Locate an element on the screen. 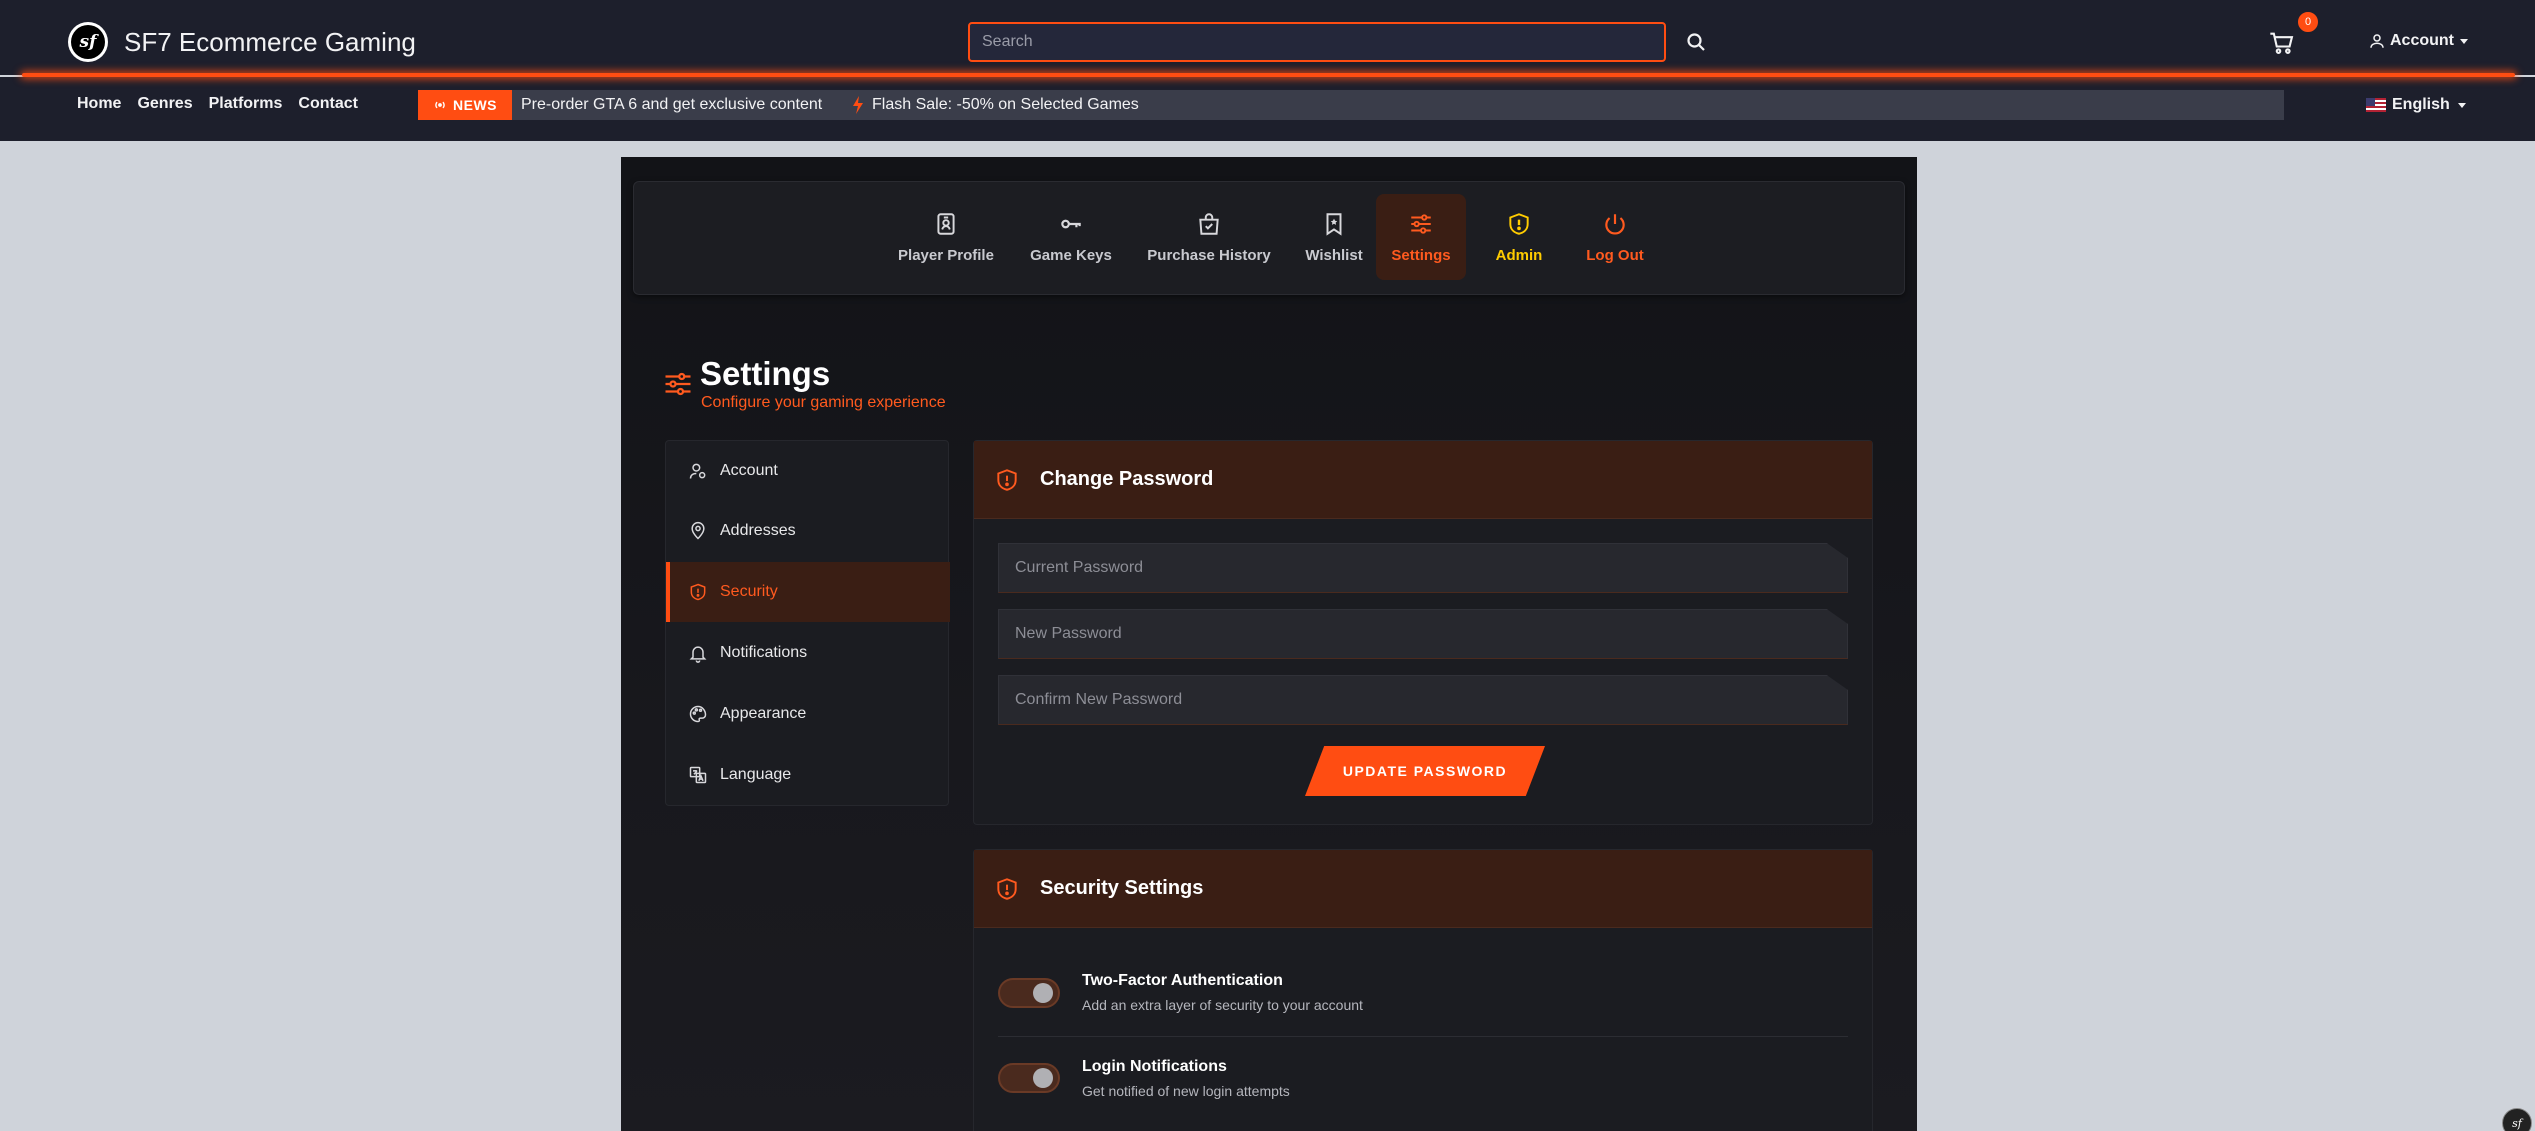 The height and width of the screenshot is (1131, 2535). bell-icon is located at coordinates (698, 654).